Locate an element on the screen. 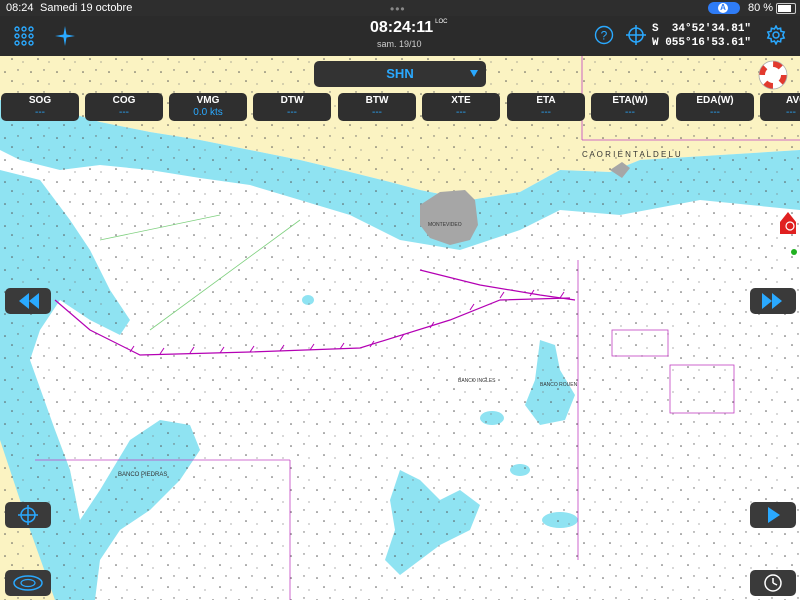 This screenshot has height=601, width=800. chevron-down-icon is located at coordinates (474, 73).